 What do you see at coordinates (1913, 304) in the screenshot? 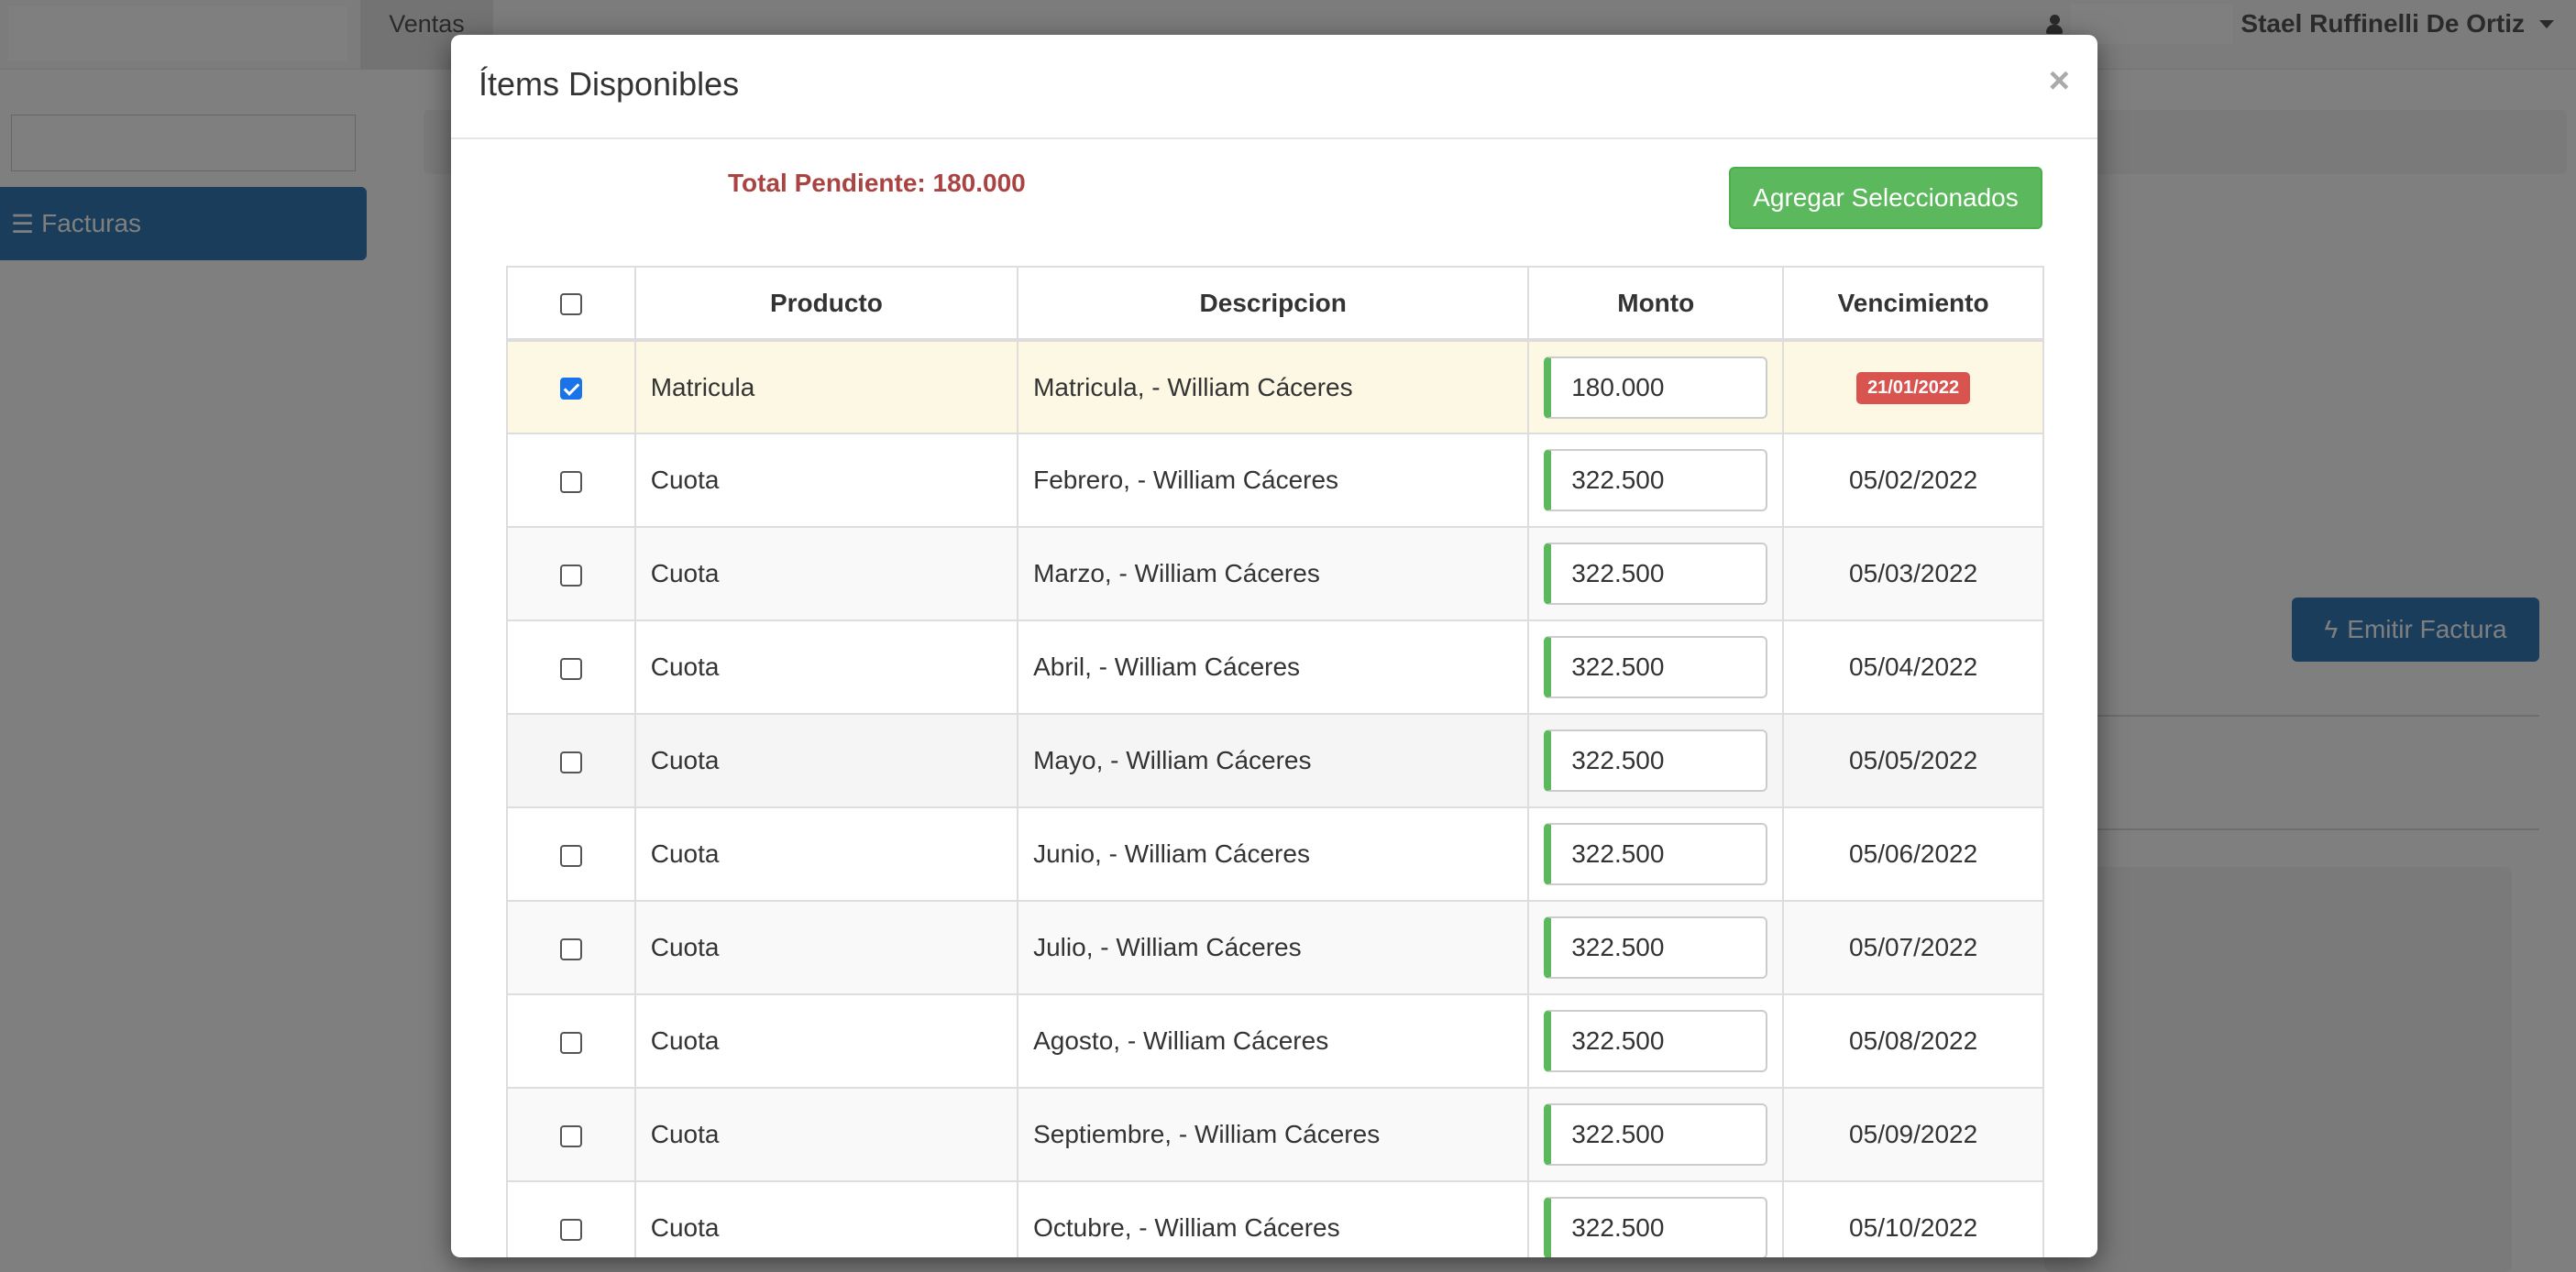
I see `column-header-vencimiento: Vencimiento` at bounding box center [1913, 304].